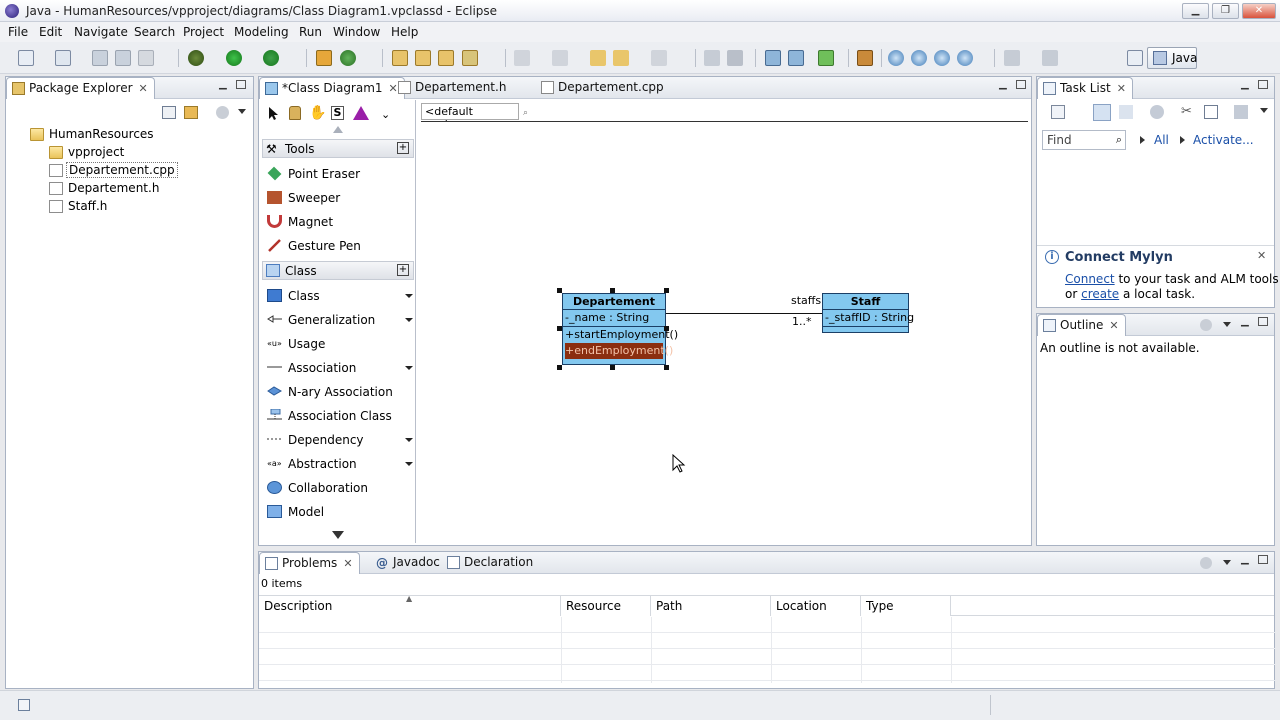 The width and height of the screenshot is (1280, 720). What do you see at coordinates (340, 296) in the screenshot?
I see `palette-item-class: Class` at bounding box center [340, 296].